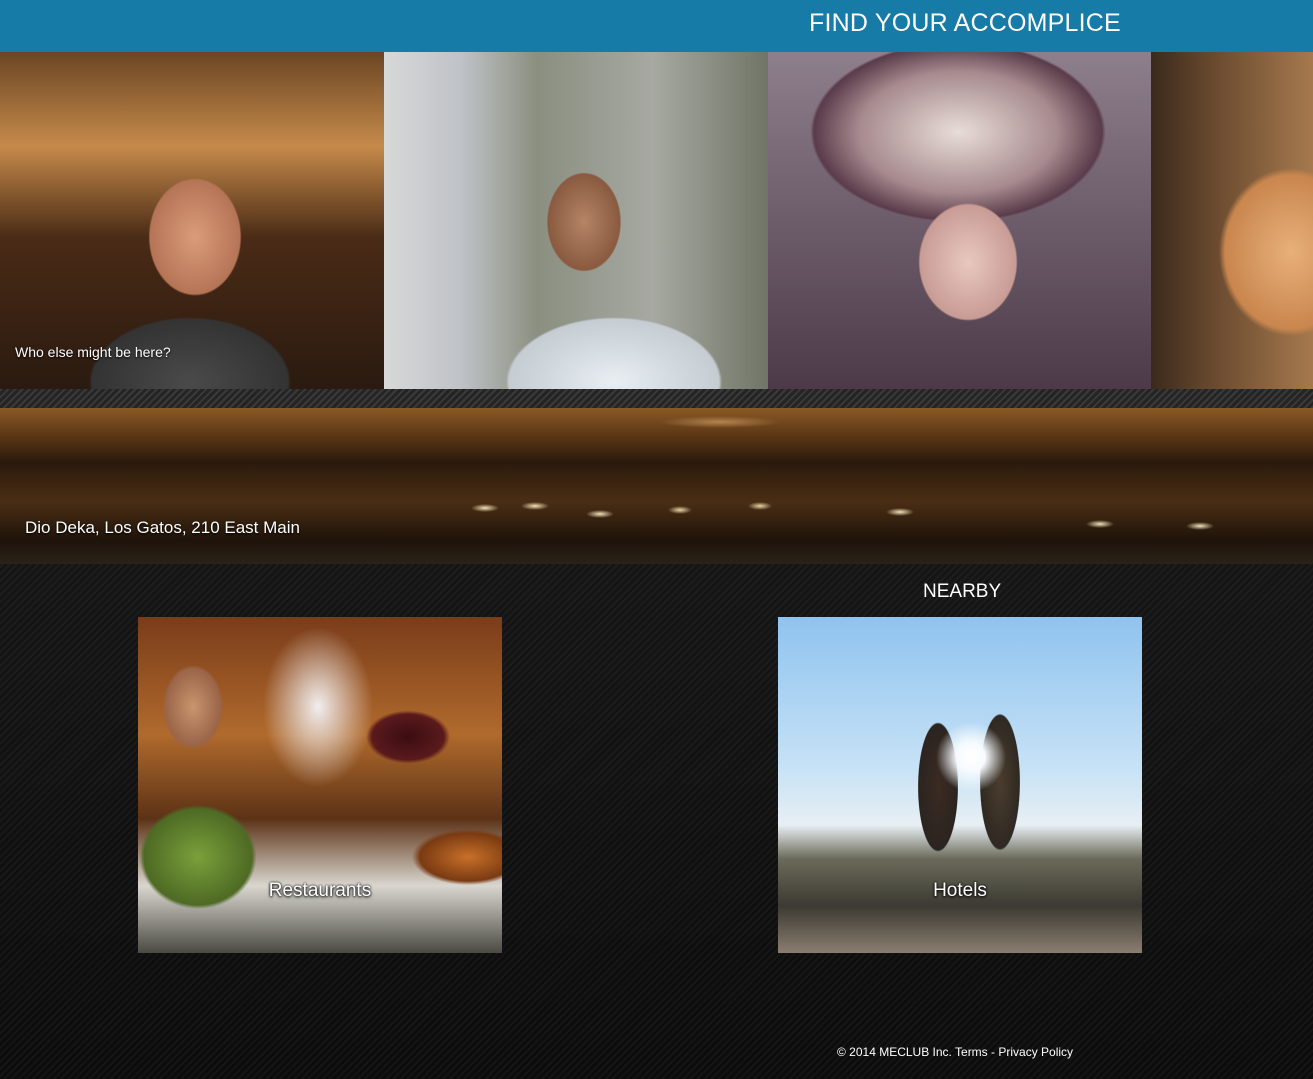 Image resolution: width=1313 pixels, height=1079 pixels. I want to click on restaurants-tile: Restaurants, so click(320, 785).